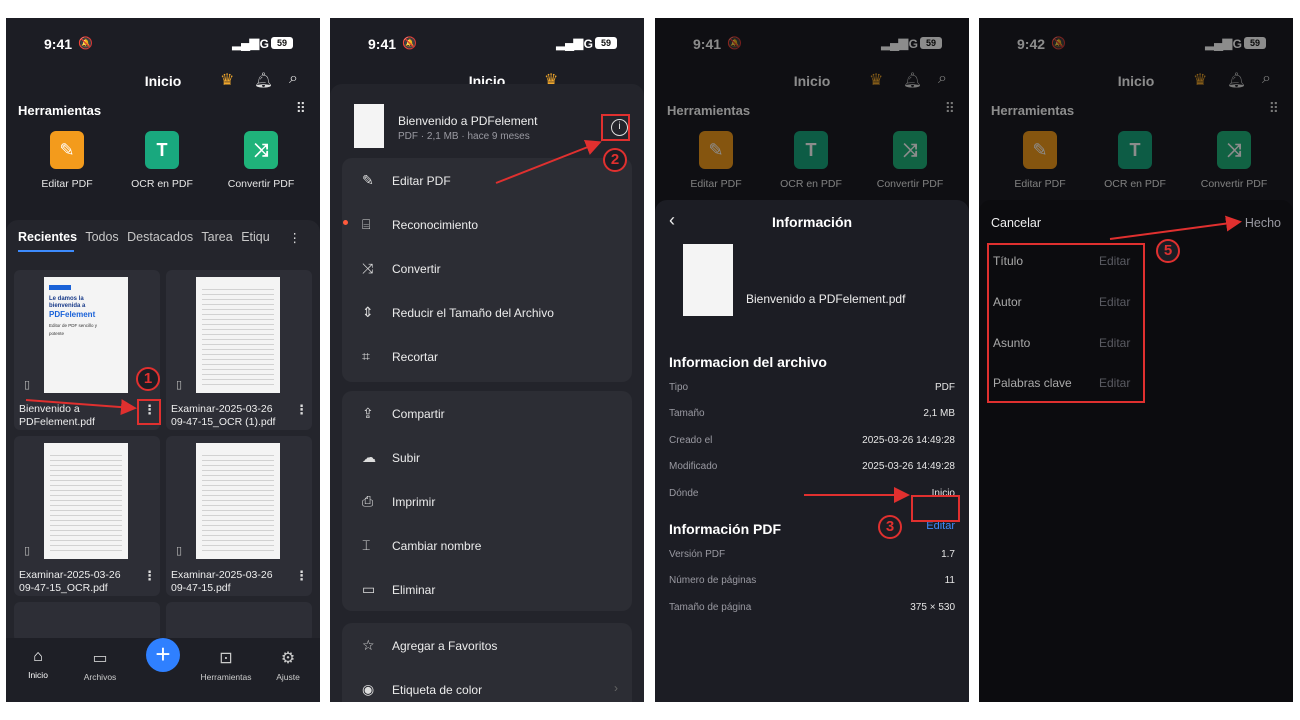  Describe the element at coordinates (101, 237) in the screenshot. I see `tab-todos: Todos` at that location.